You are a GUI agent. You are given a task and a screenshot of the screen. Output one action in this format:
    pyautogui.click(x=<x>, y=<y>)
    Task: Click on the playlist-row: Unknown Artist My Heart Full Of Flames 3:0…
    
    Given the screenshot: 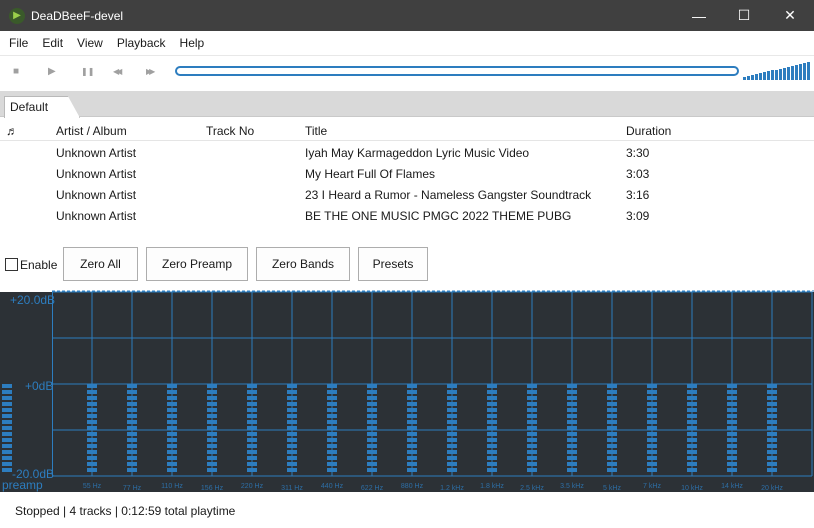 What is the action you would take?
    pyautogui.click(x=407, y=172)
    